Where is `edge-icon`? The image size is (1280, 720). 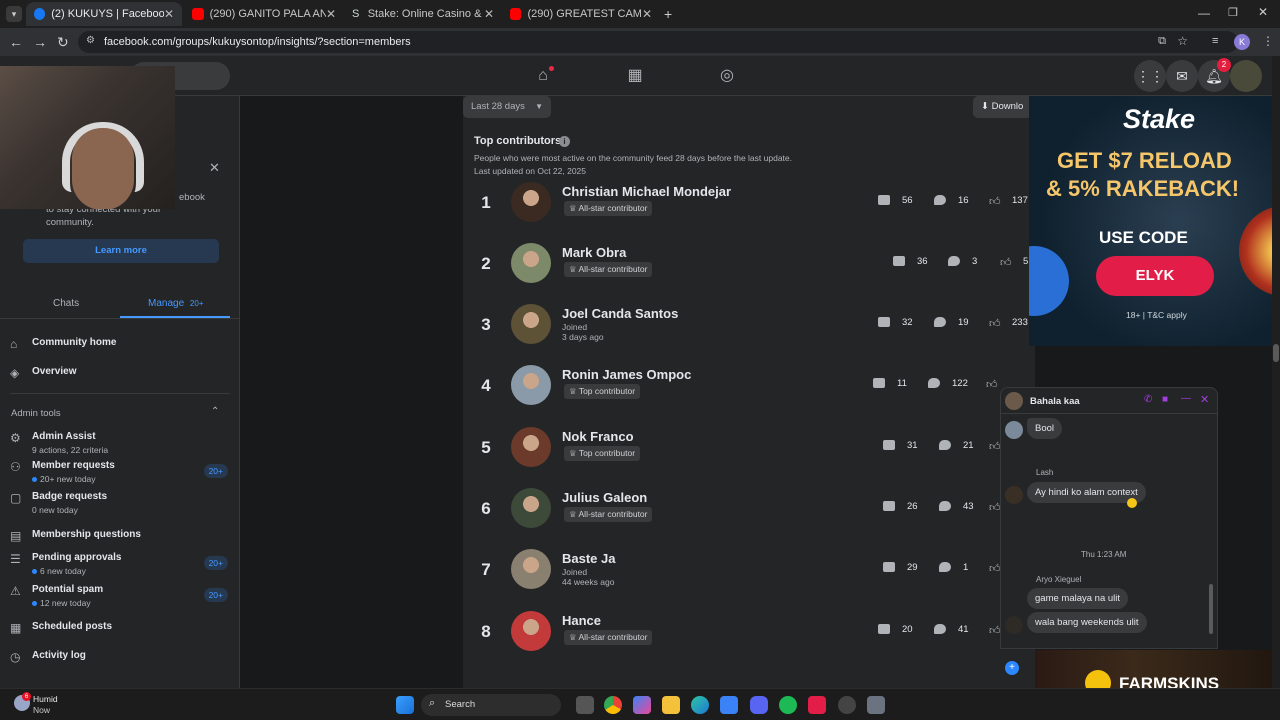 edge-icon is located at coordinates (700, 705).